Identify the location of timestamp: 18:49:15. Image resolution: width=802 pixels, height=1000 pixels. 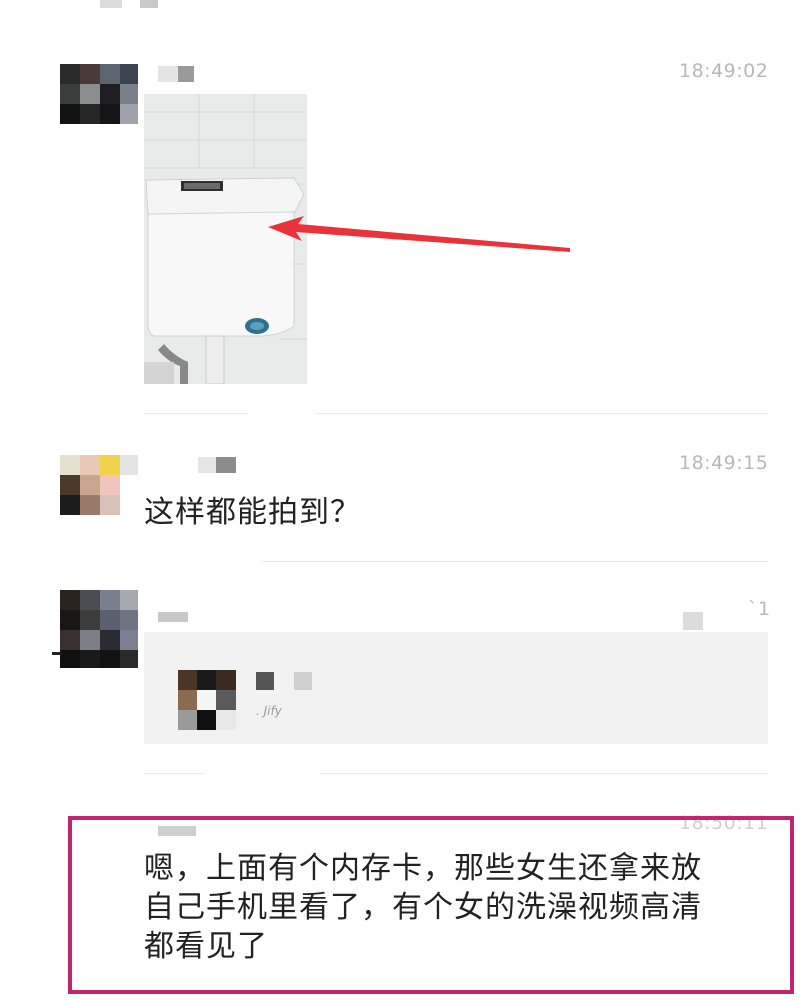
(724, 463).